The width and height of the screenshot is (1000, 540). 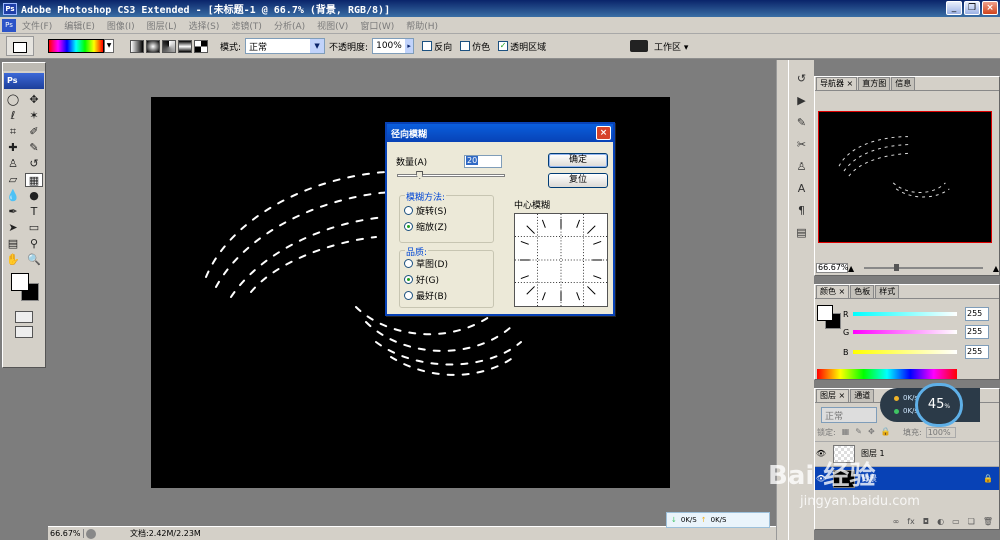 What do you see at coordinates (905, 332) in the screenshot?
I see `green-slider` at bounding box center [905, 332].